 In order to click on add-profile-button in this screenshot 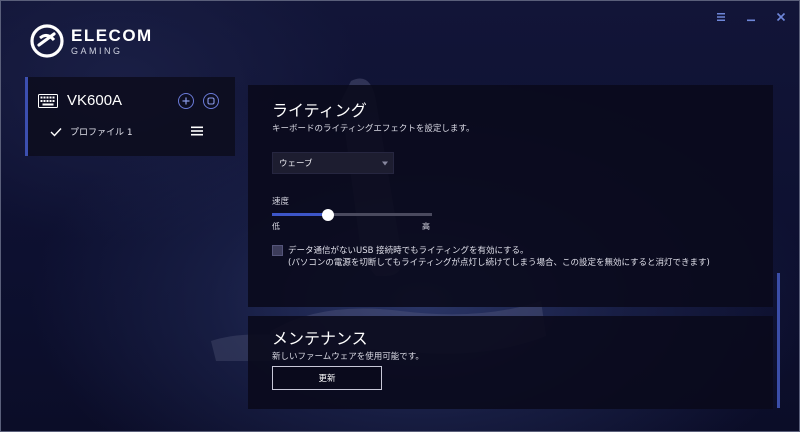, I will do `click(186, 101)`.